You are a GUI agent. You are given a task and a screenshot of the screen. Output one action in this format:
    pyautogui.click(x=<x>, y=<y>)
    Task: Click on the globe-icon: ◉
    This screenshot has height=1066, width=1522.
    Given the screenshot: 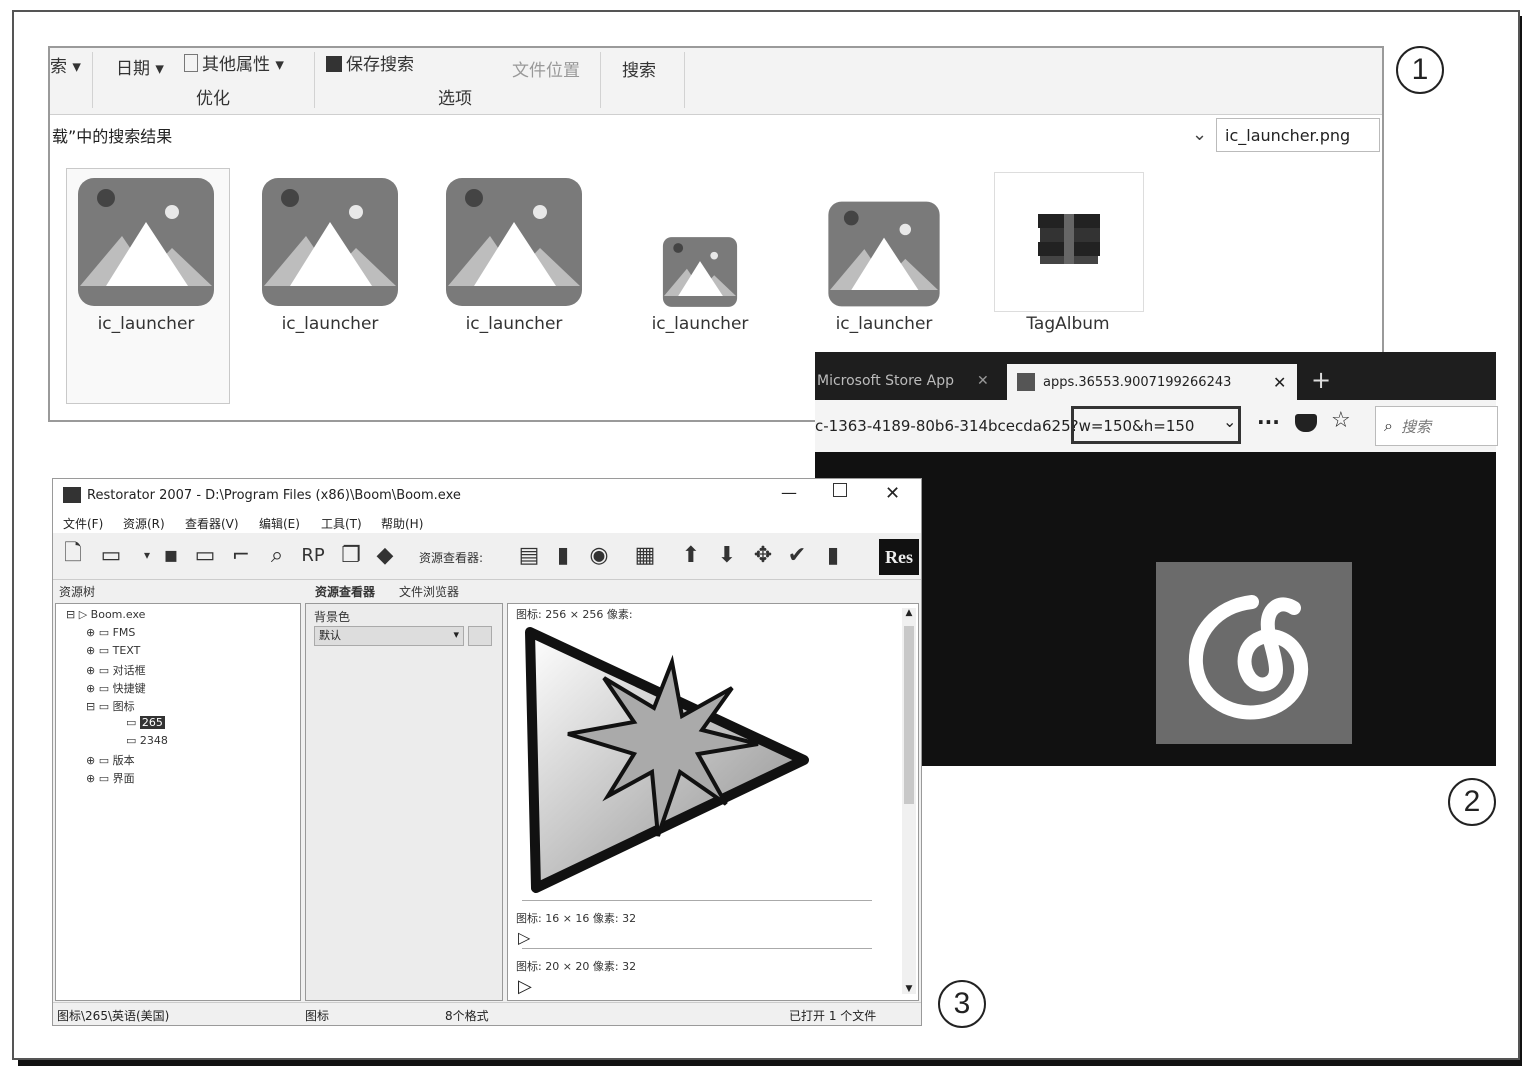 What is the action you would take?
    pyautogui.click(x=599, y=555)
    